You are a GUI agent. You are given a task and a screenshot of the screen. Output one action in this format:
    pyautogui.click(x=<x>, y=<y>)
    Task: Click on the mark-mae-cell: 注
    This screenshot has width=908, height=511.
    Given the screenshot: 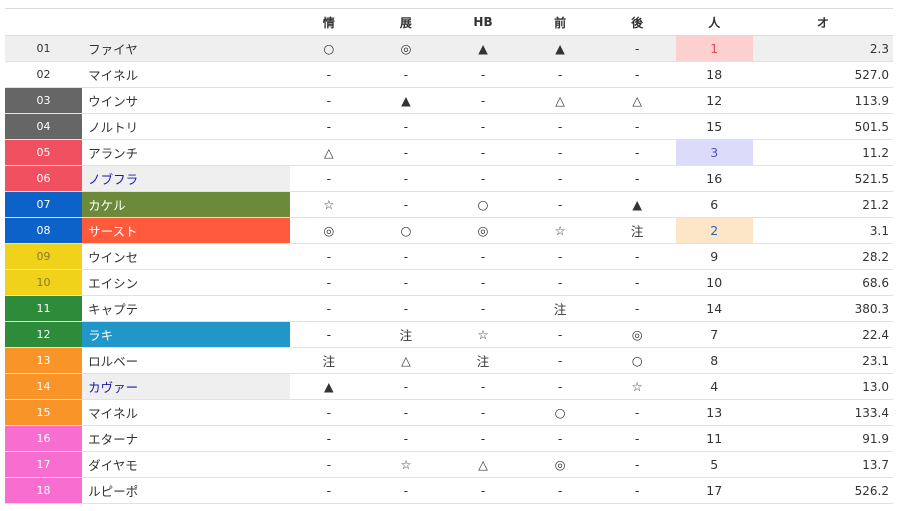 What is the action you would take?
    pyautogui.click(x=560, y=308)
    